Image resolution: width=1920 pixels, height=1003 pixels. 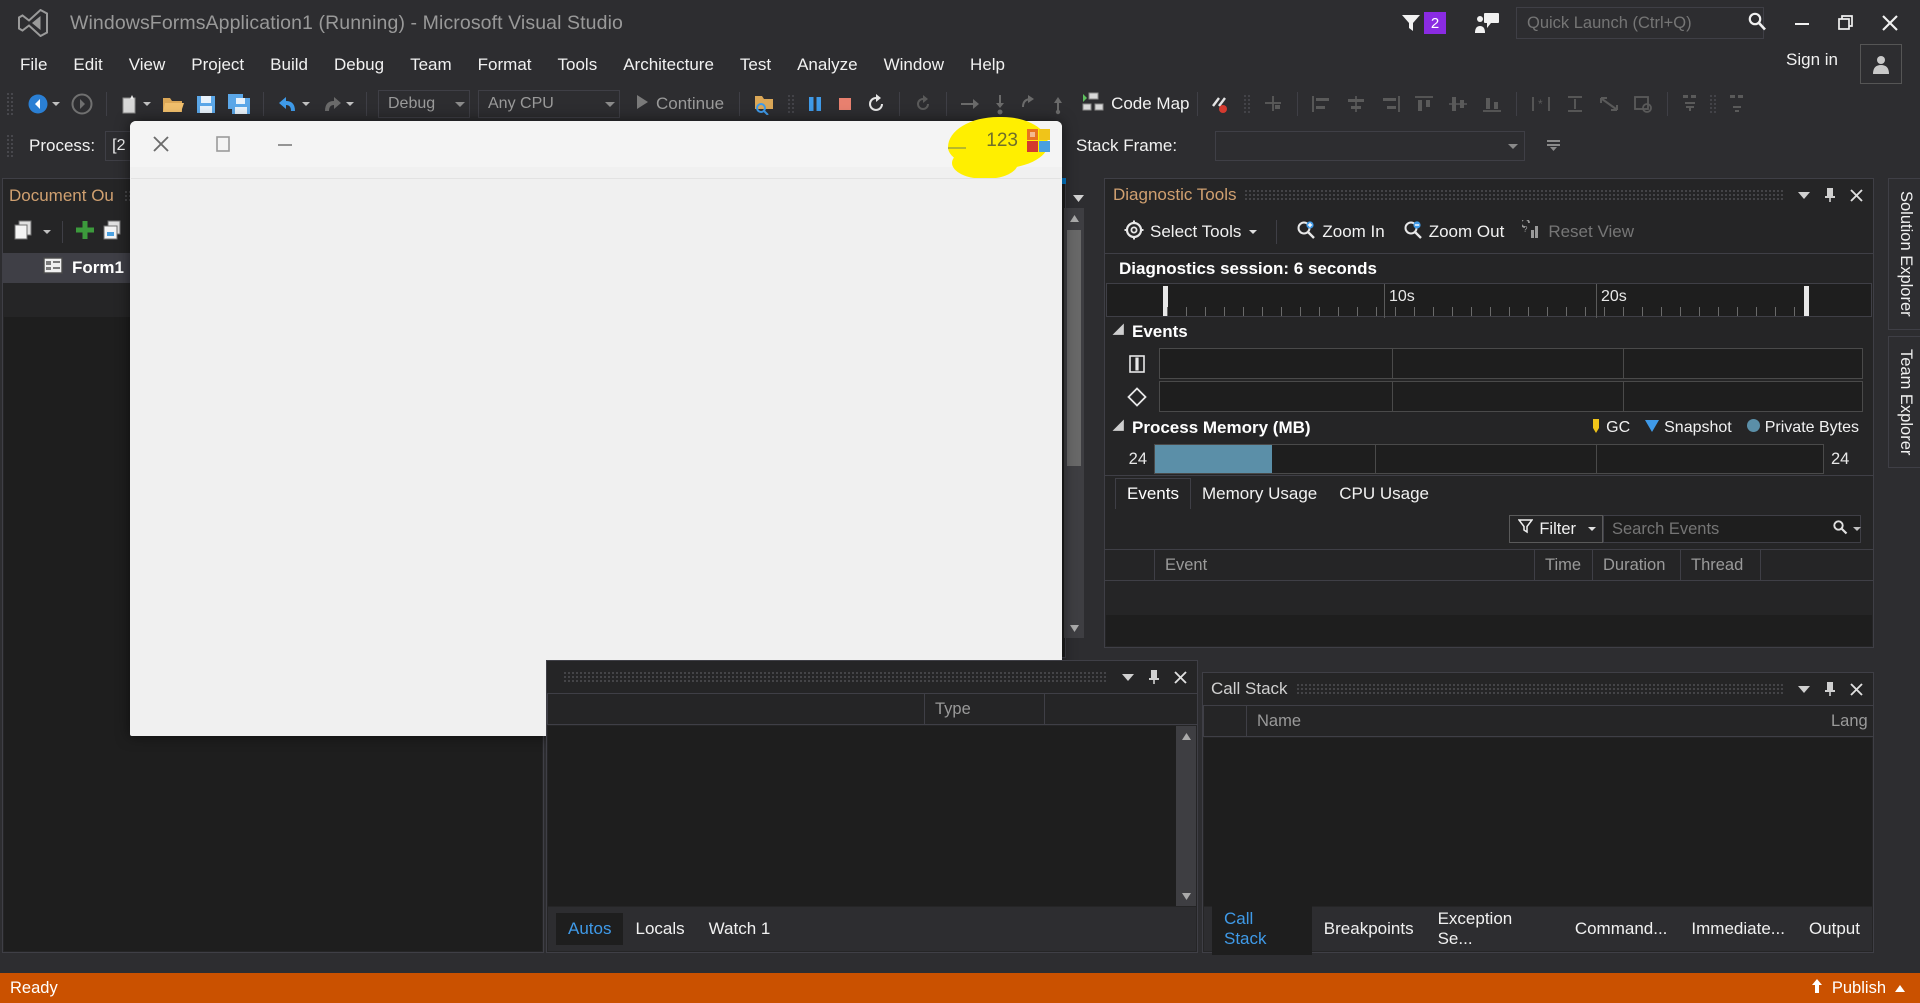 I want to click on diag-tab-events: Events, so click(x=1153, y=493).